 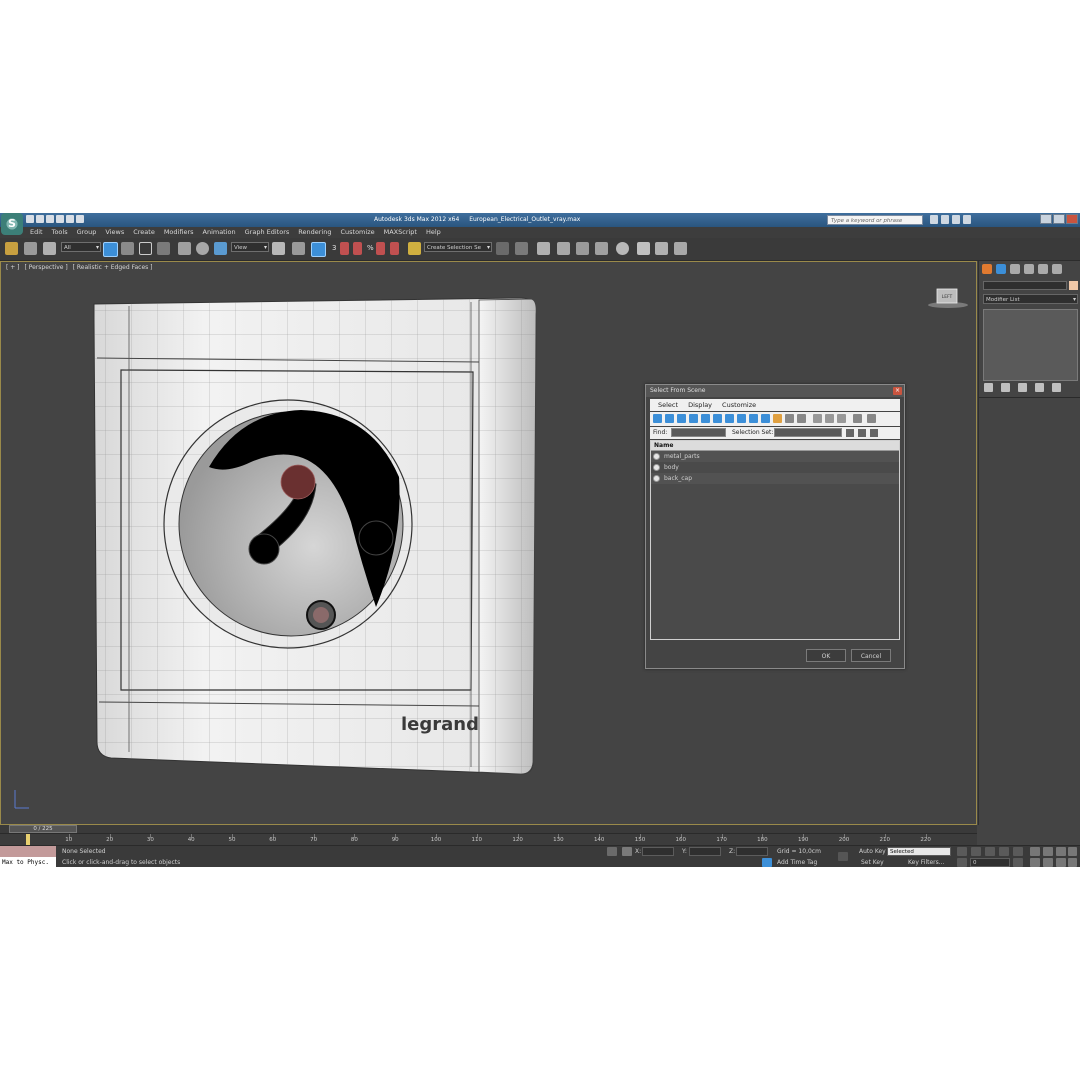 I want to click on display-lights-icon, so click(x=681, y=418).